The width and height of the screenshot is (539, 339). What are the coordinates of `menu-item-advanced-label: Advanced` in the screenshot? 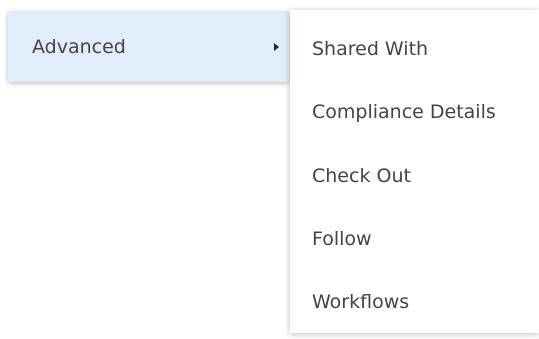 It's located at (79, 47).